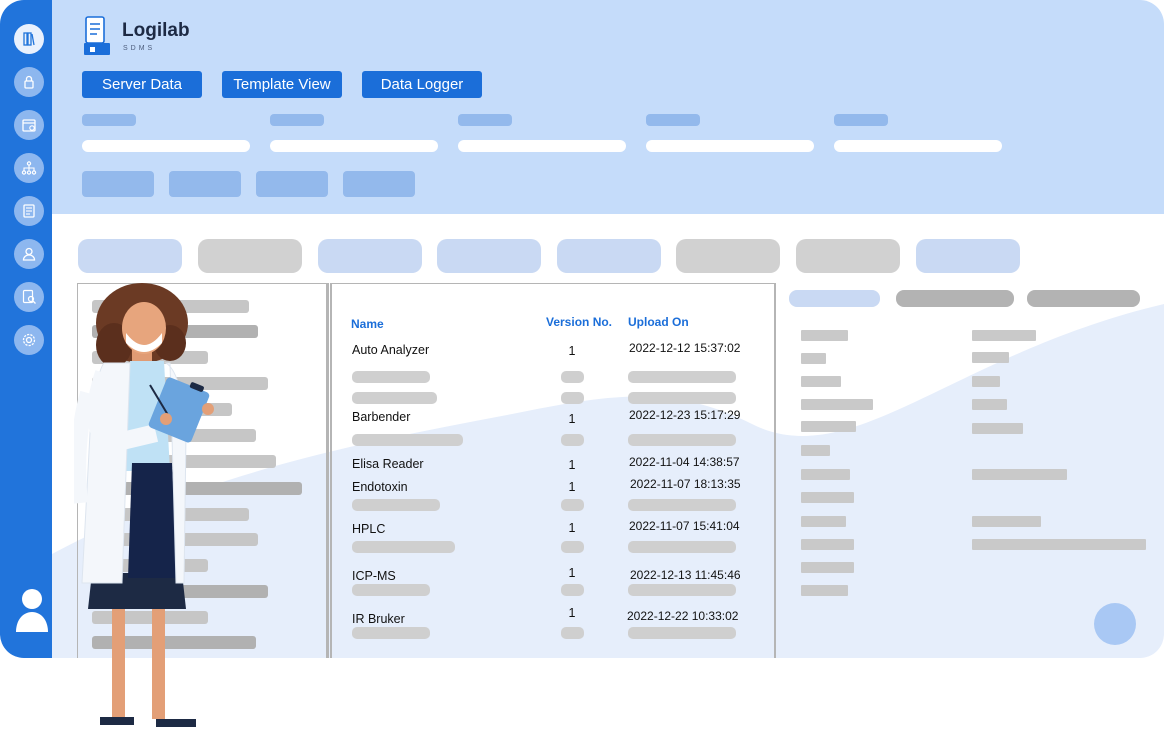 The width and height of the screenshot is (1164, 733). I want to click on library-icon, so click(29, 39).